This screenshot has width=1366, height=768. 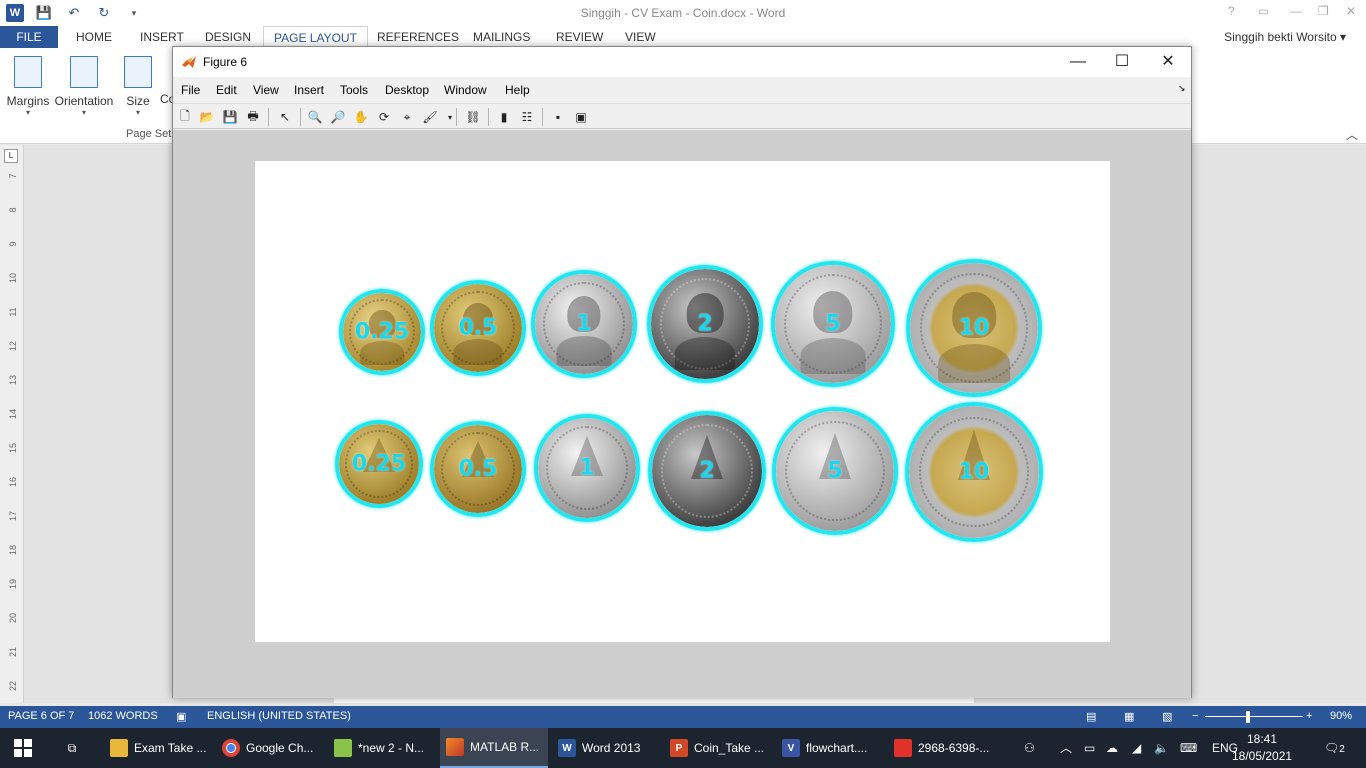 What do you see at coordinates (1168, 62) in the screenshot?
I see `figure-close-icon: ✕` at bounding box center [1168, 62].